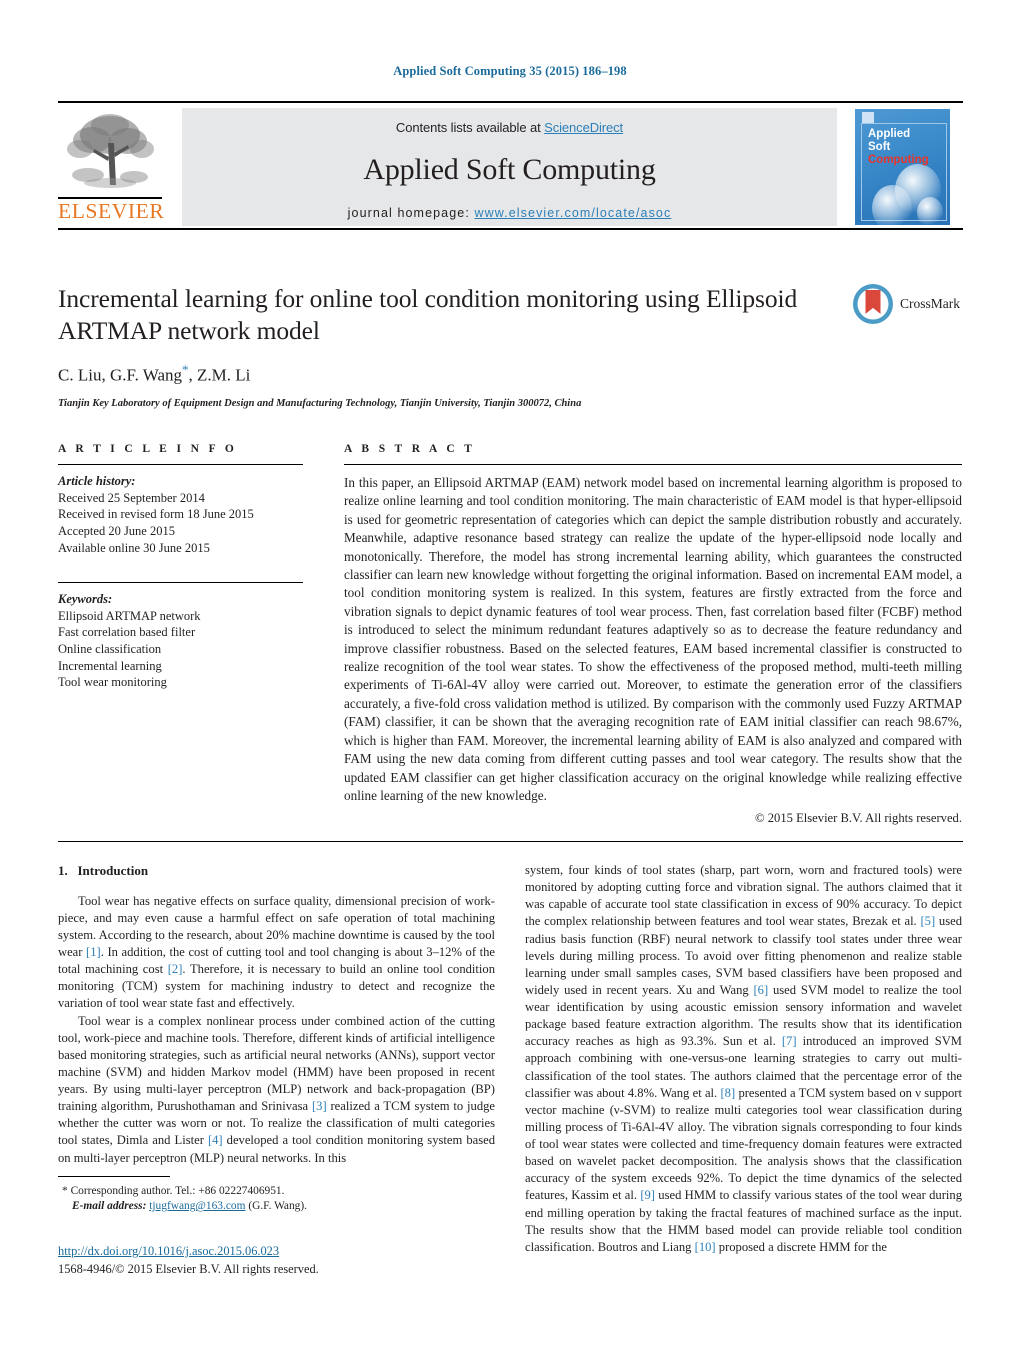 The height and width of the screenshot is (1351, 1020). I want to click on history-item: Accepted 20 June 2015, so click(116, 530).